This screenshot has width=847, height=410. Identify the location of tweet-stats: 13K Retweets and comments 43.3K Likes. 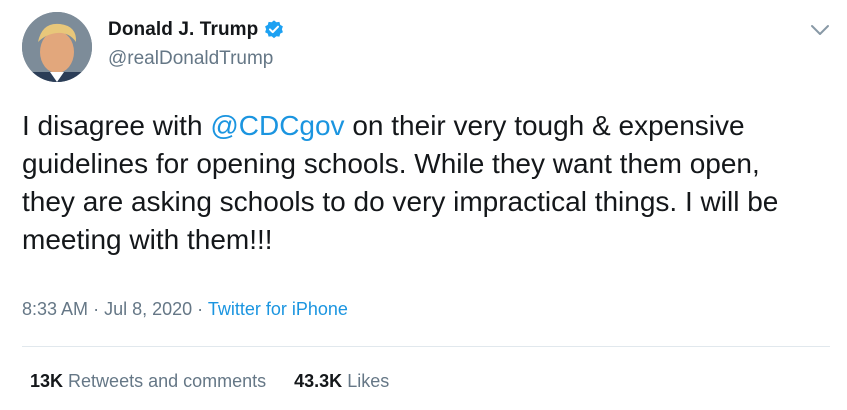
(223, 381).